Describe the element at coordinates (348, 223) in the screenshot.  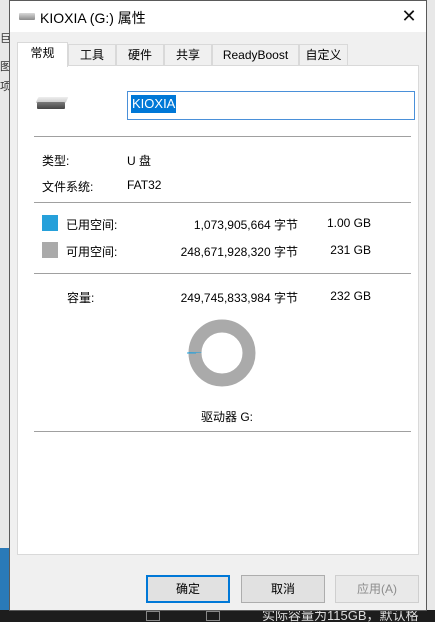
I see `used-space-size: 1.00 GB` at that location.